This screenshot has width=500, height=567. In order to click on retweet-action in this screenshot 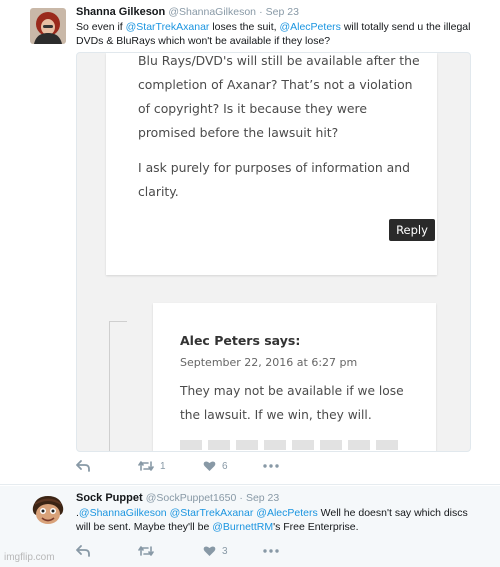, I will do `click(149, 551)`.